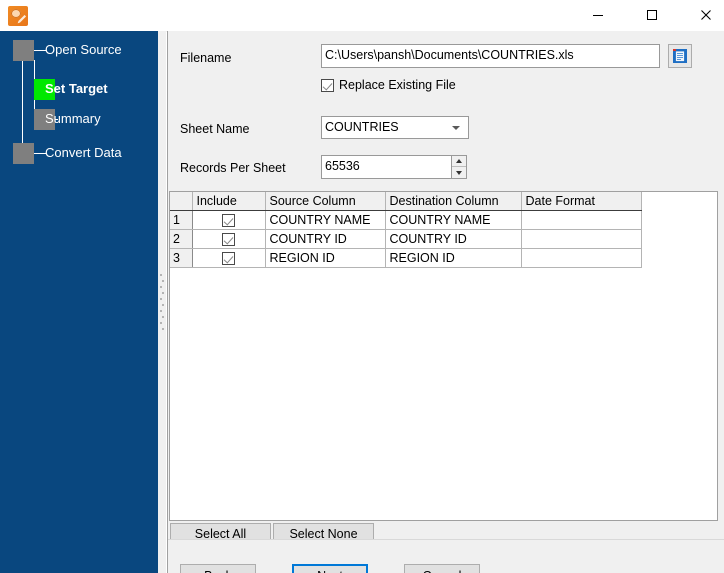  I want to click on document-browse-icon, so click(680, 56).